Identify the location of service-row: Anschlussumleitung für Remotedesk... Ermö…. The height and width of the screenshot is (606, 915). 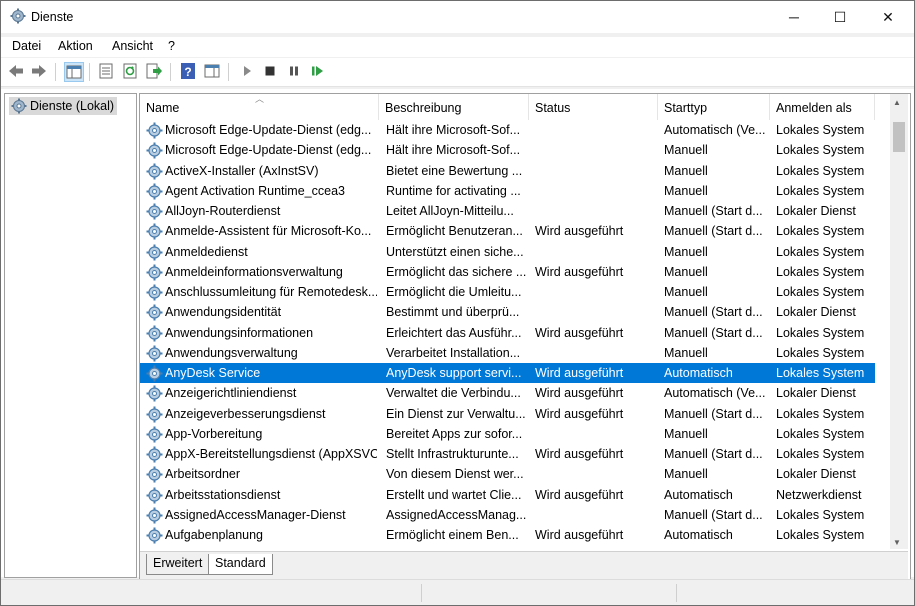
(507, 292).